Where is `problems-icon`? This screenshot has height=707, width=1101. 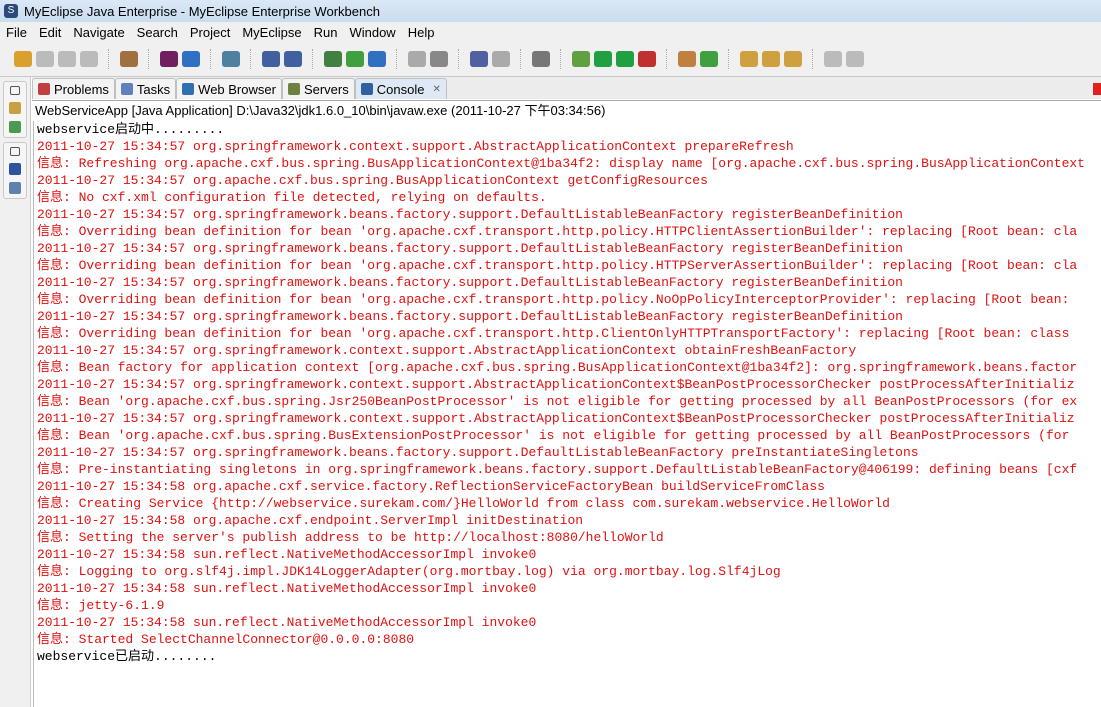
problems-icon is located at coordinates (44, 89).